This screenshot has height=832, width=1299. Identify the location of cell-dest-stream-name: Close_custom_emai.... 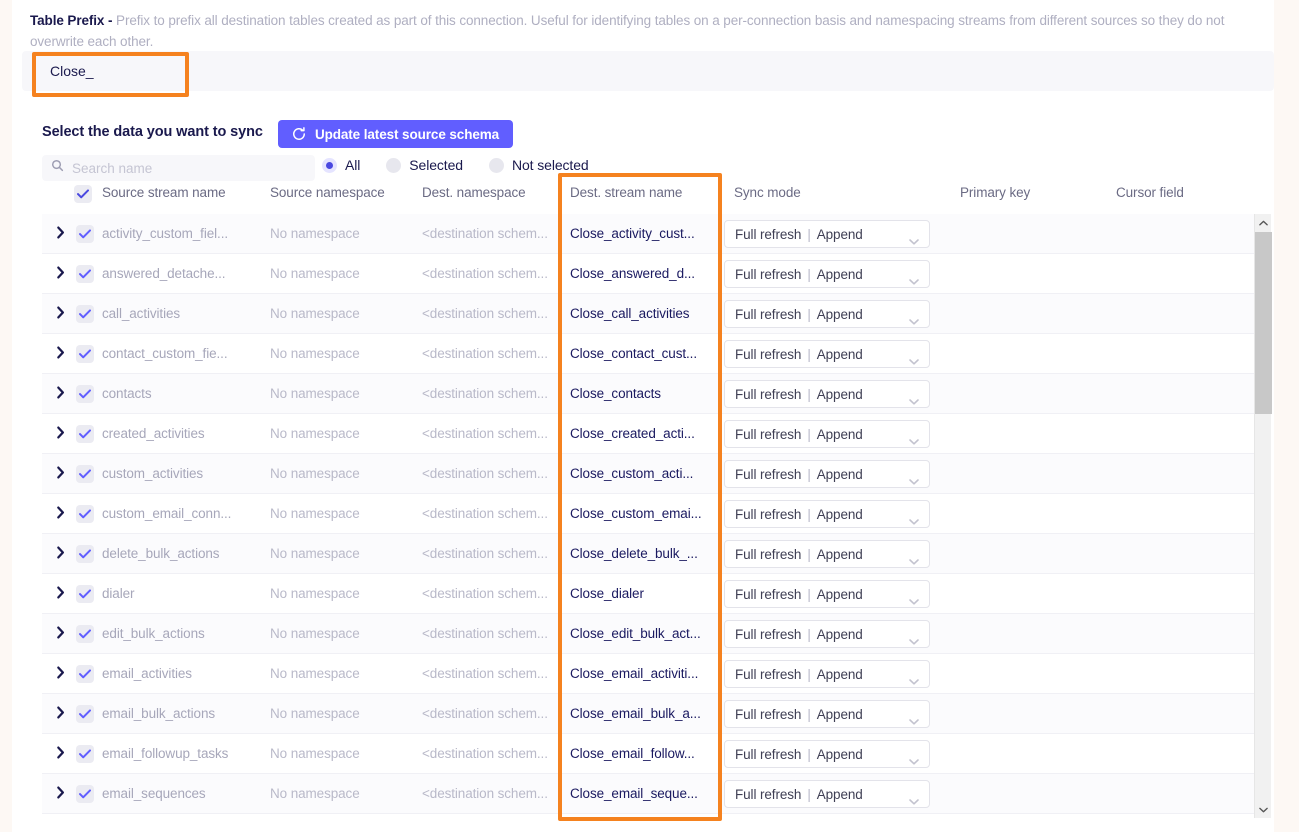
(643, 514).